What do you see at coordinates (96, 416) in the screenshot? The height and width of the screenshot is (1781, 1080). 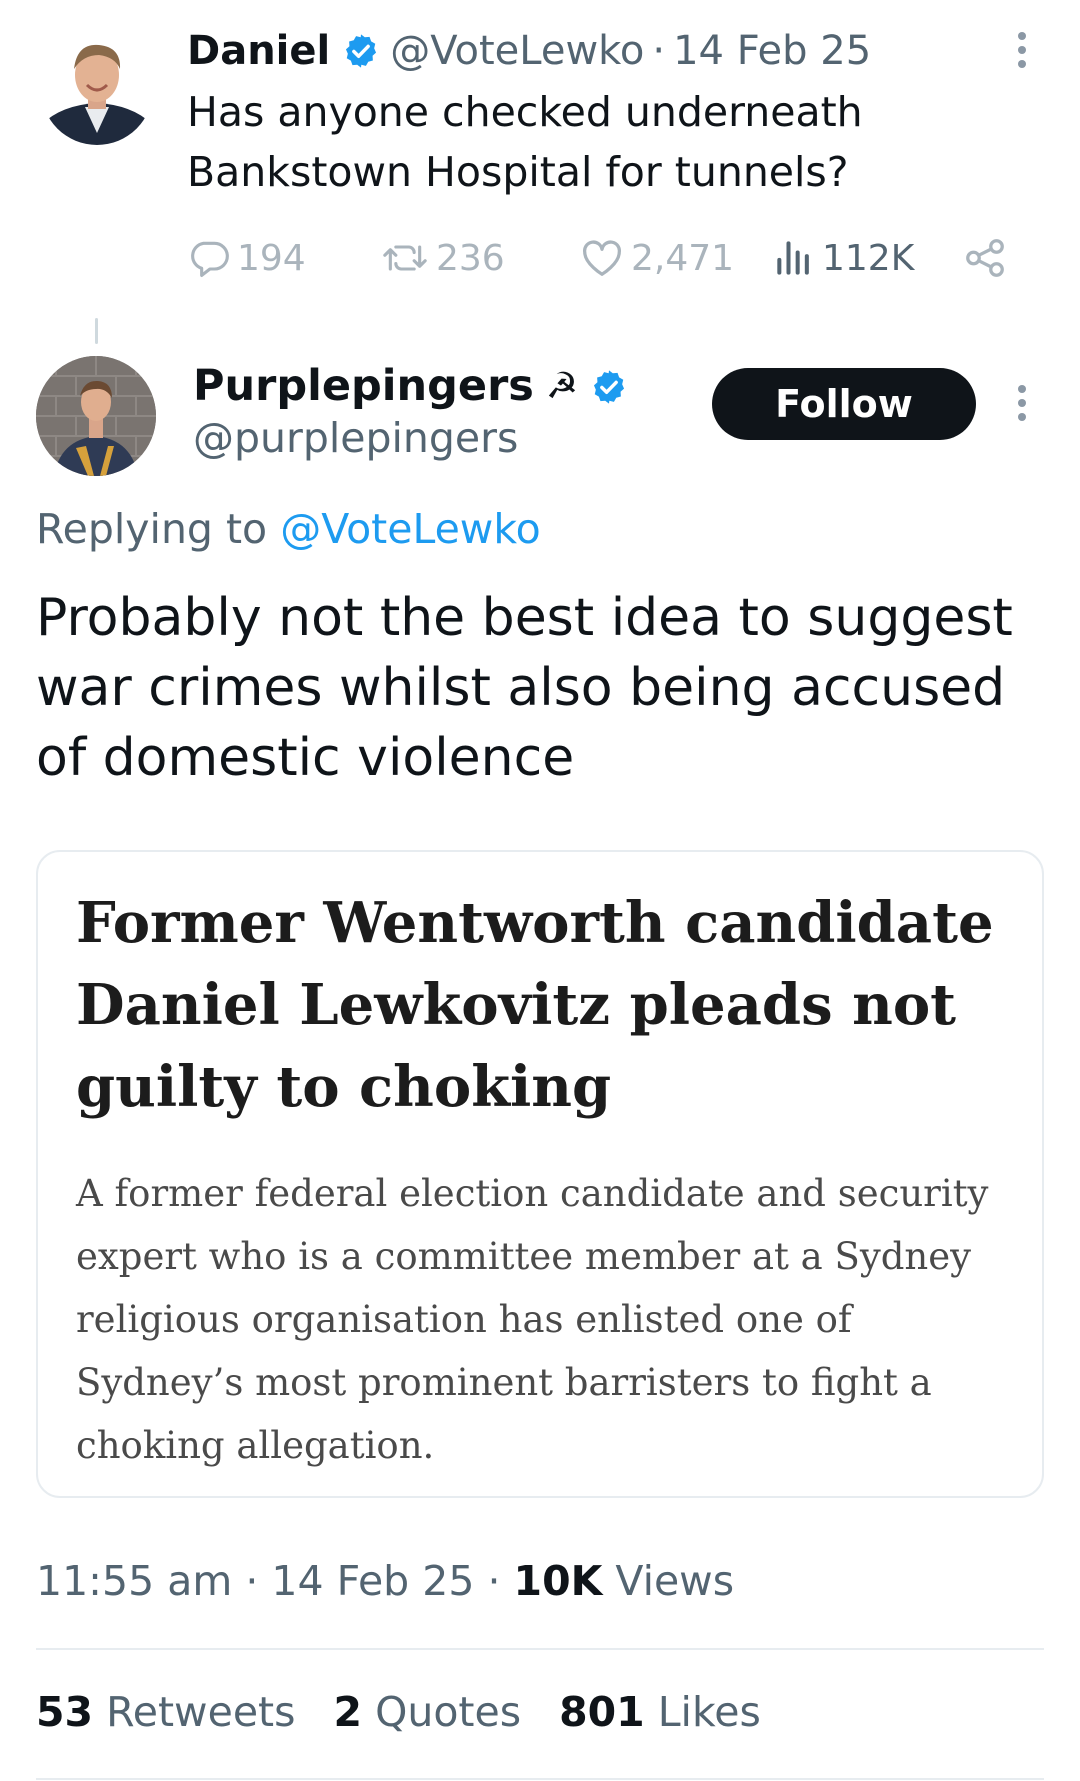 I see `avatar-purplepingers` at bounding box center [96, 416].